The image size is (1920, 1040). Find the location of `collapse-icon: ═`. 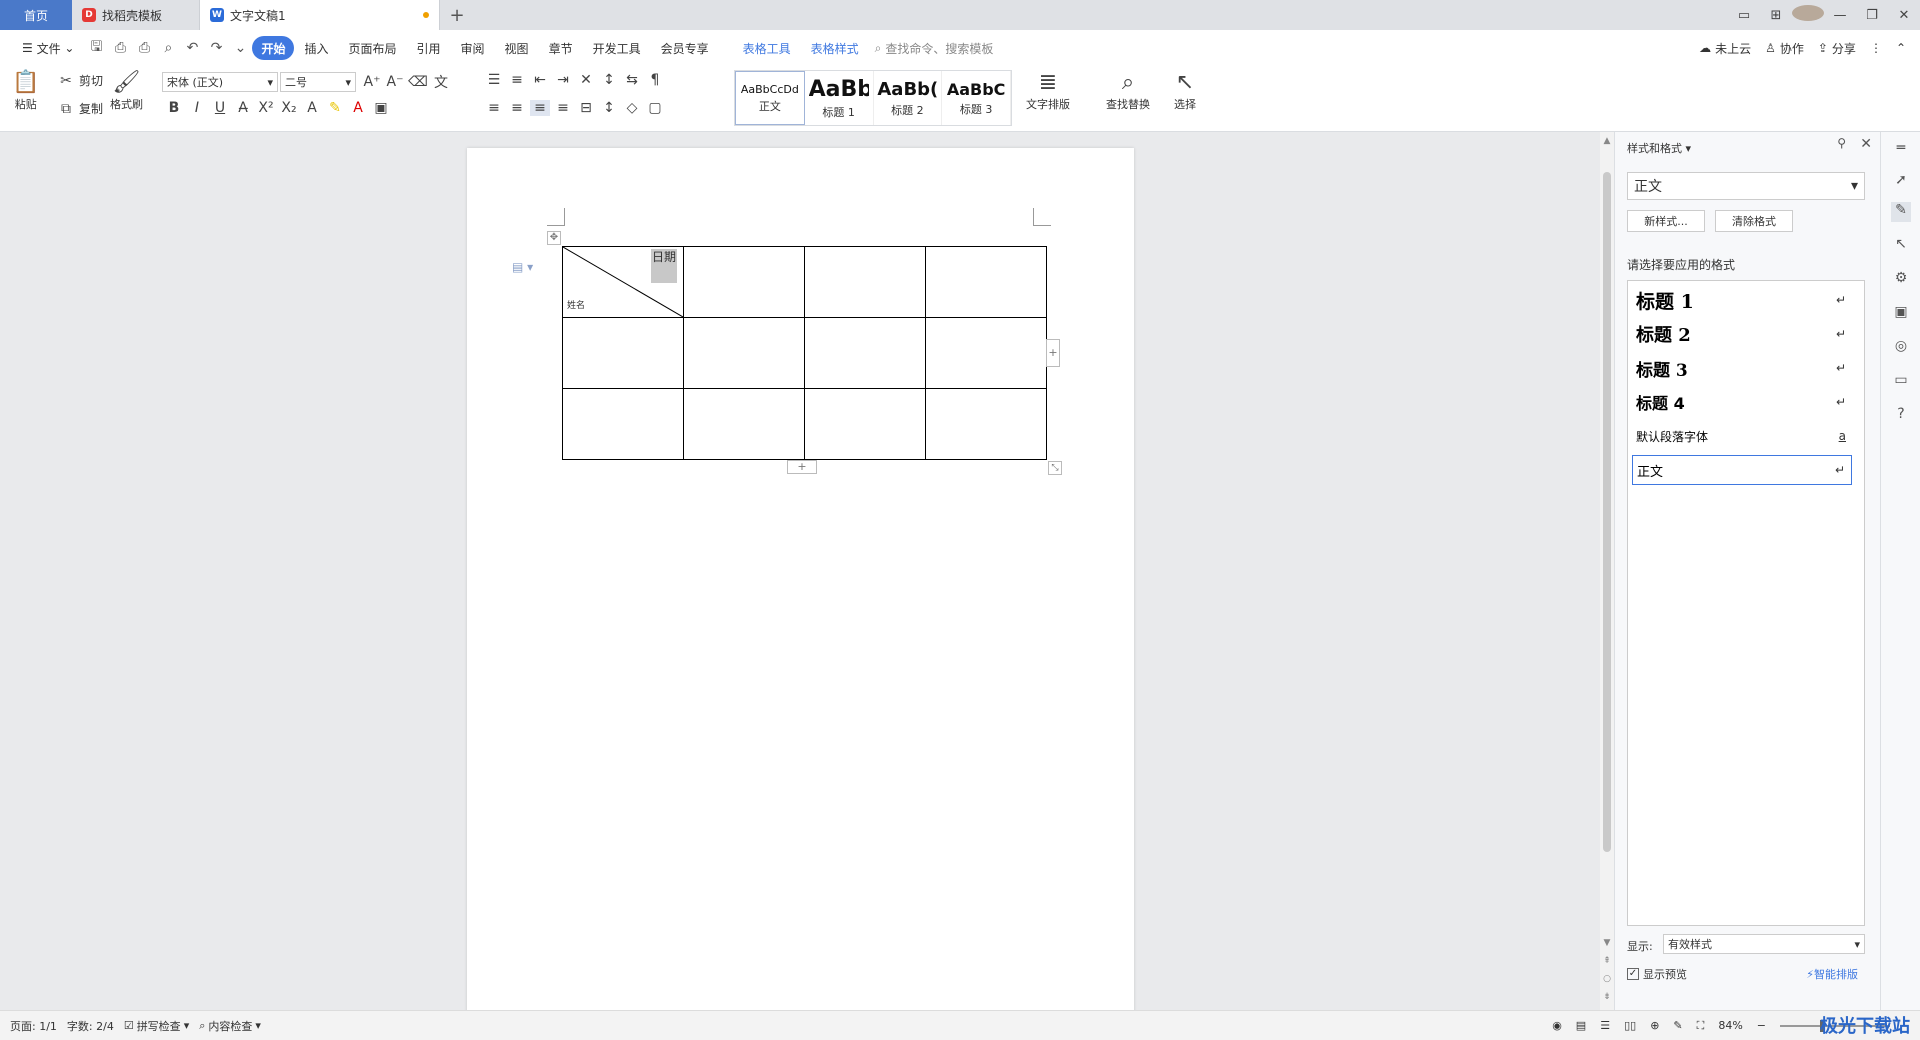

collapse-icon: ═ is located at coordinates (1901, 150).